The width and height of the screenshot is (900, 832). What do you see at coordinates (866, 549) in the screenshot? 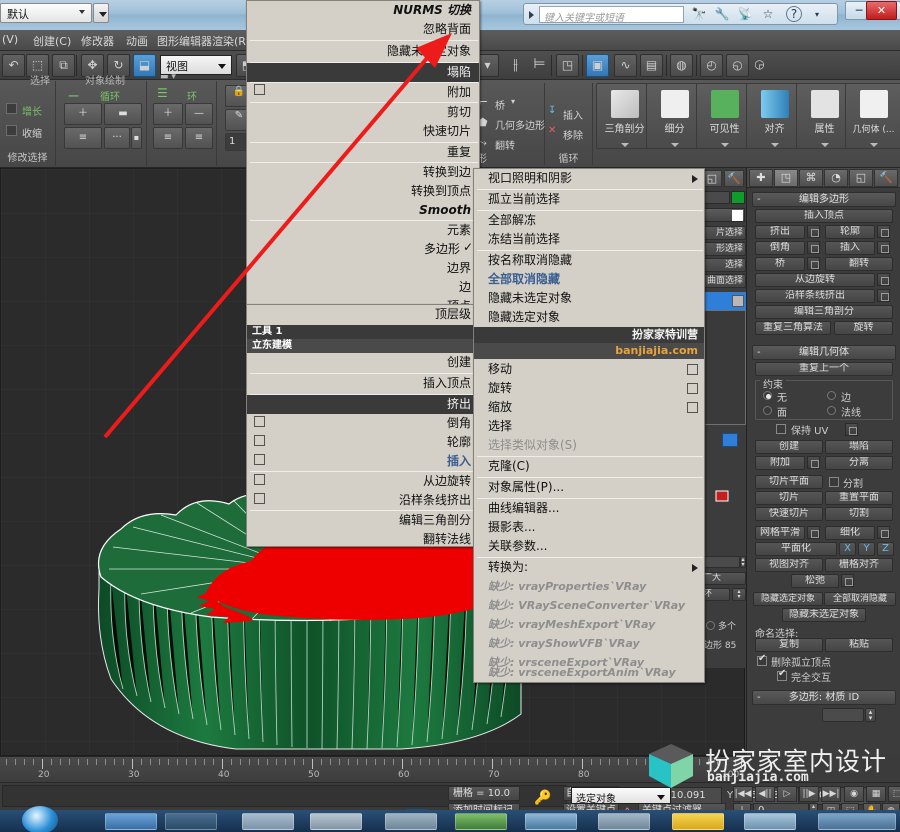
I see `make-planar-y-button: Y` at bounding box center [866, 549].